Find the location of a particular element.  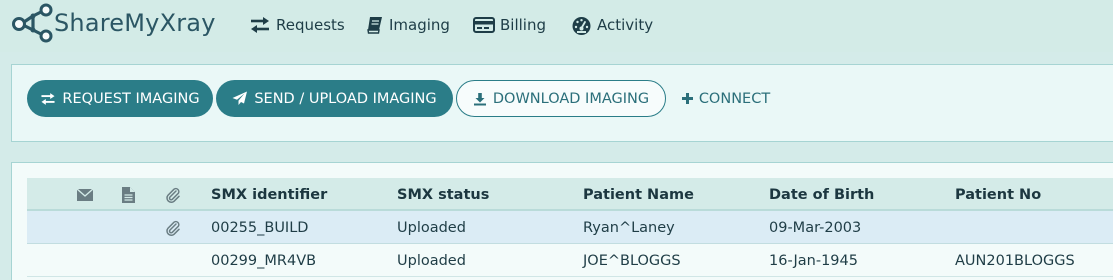

request-imaging-label: REQUEST IMAGING is located at coordinates (131, 98).